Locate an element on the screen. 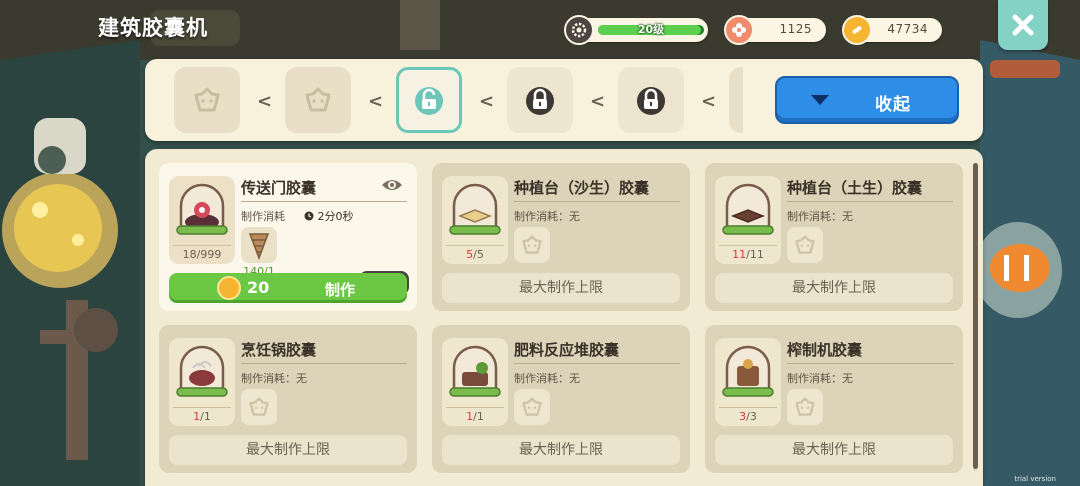  capsule-name: 种植台（土生）胶囊 is located at coordinates (855, 188).